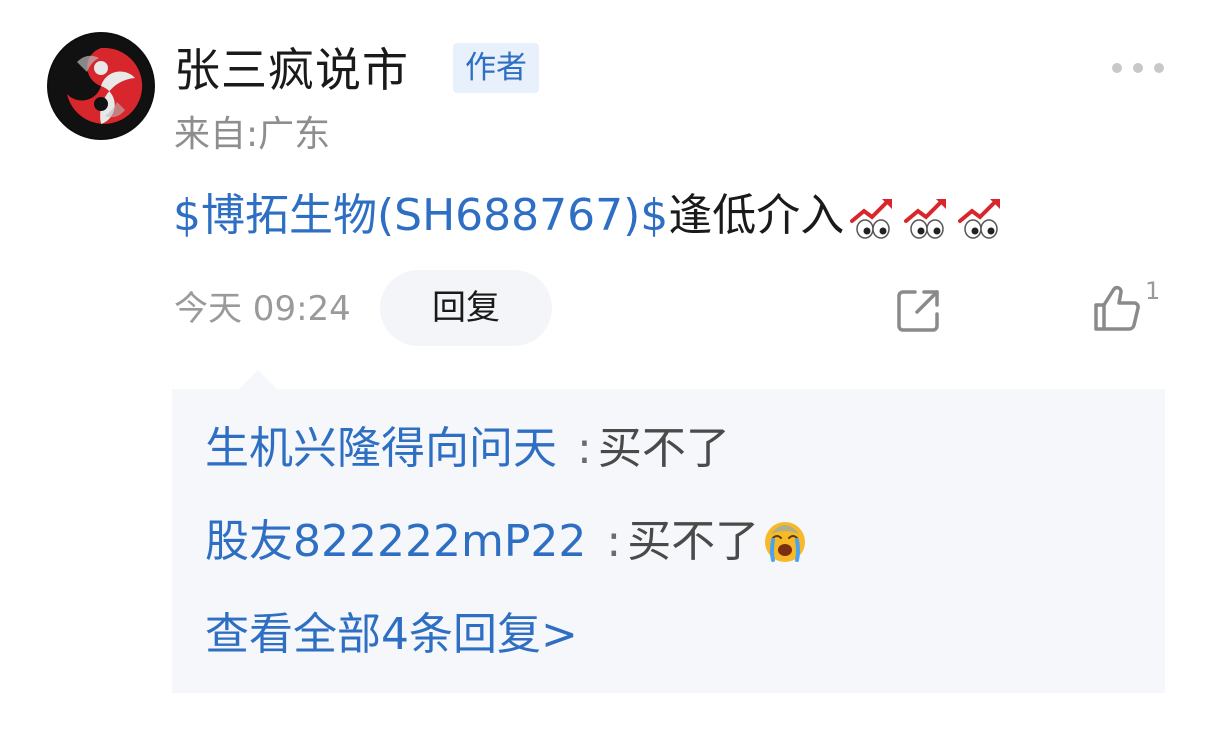  What do you see at coordinates (291, 70) in the screenshot?
I see `author-name: 张三疯说市` at bounding box center [291, 70].